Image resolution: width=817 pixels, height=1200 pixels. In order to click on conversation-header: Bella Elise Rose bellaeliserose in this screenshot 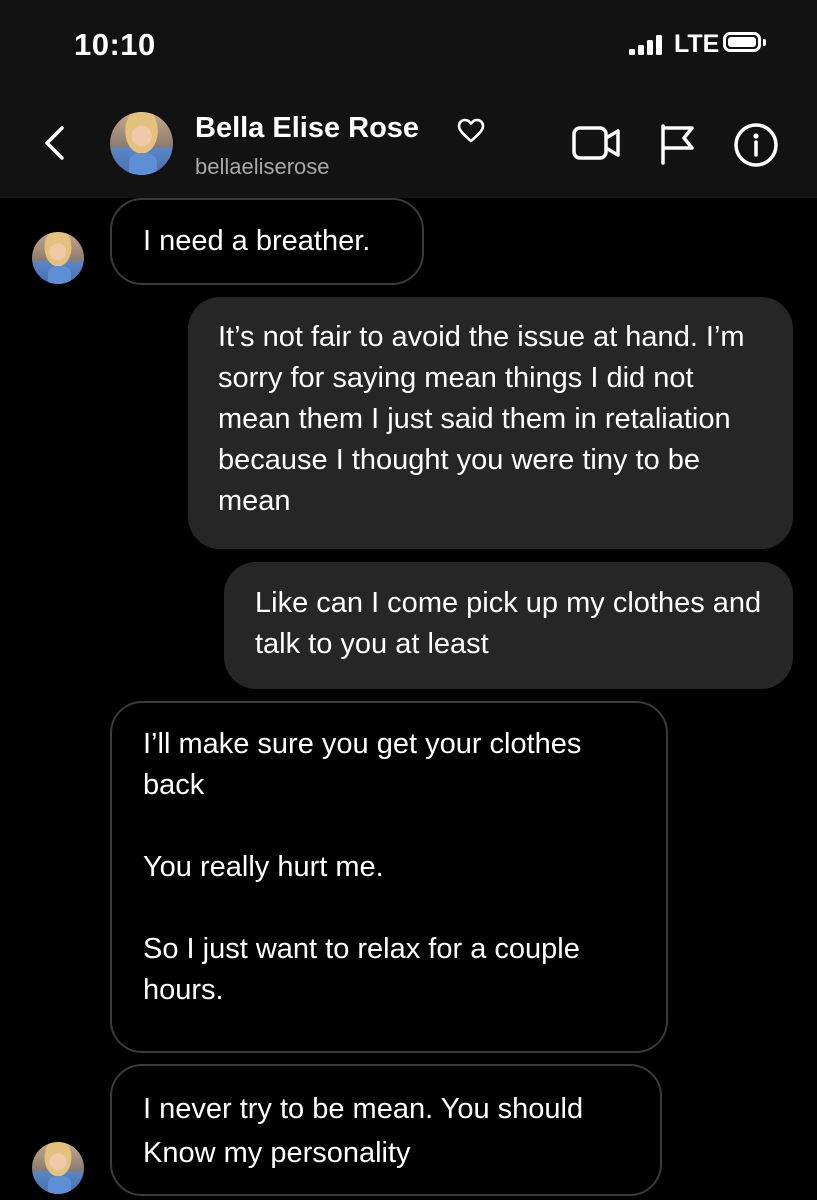, I will do `click(408, 144)`.